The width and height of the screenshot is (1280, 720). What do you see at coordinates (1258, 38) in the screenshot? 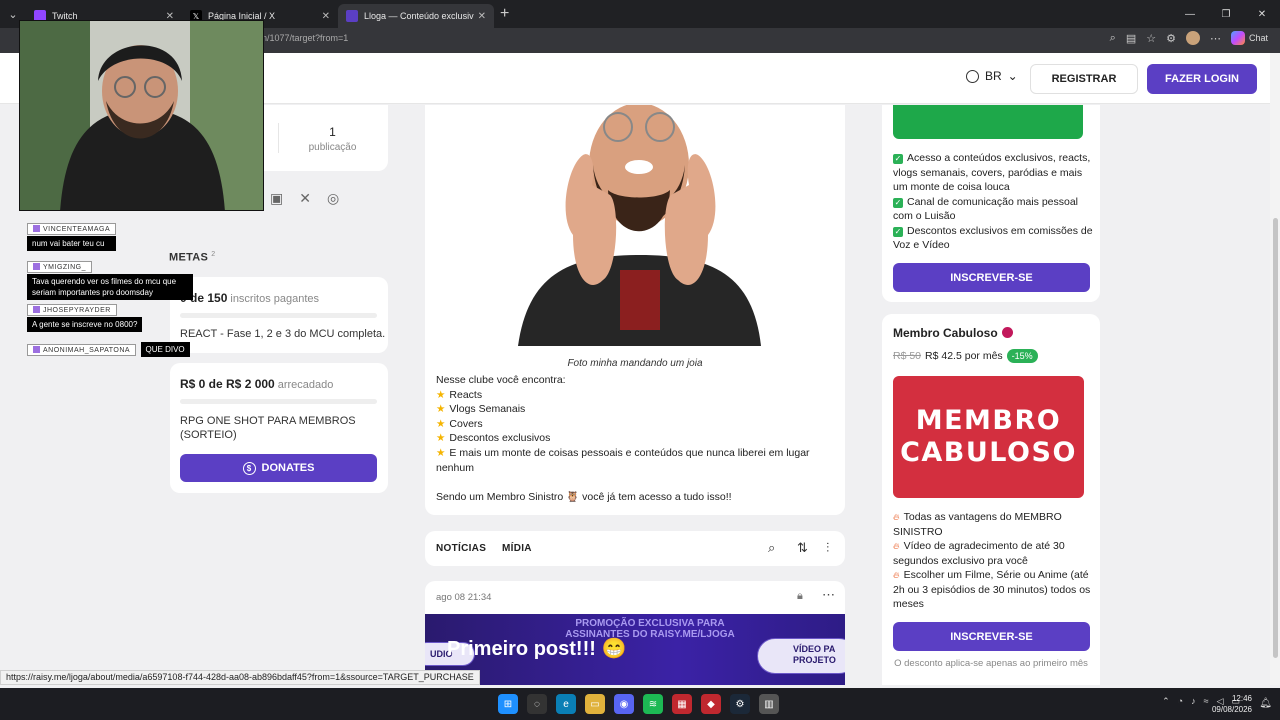
I see `chat-label: Chat` at bounding box center [1258, 38].